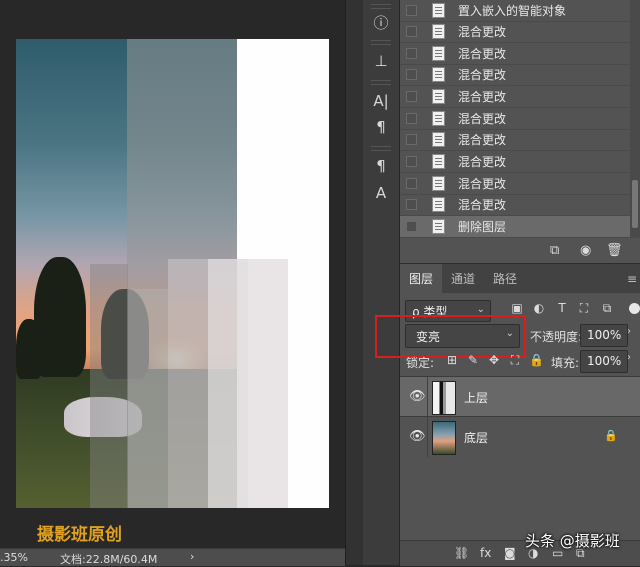 The height and width of the screenshot is (567, 640). Describe the element at coordinates (634, 308) in the screenshot. I see `filter-toggle-switch` at that location.